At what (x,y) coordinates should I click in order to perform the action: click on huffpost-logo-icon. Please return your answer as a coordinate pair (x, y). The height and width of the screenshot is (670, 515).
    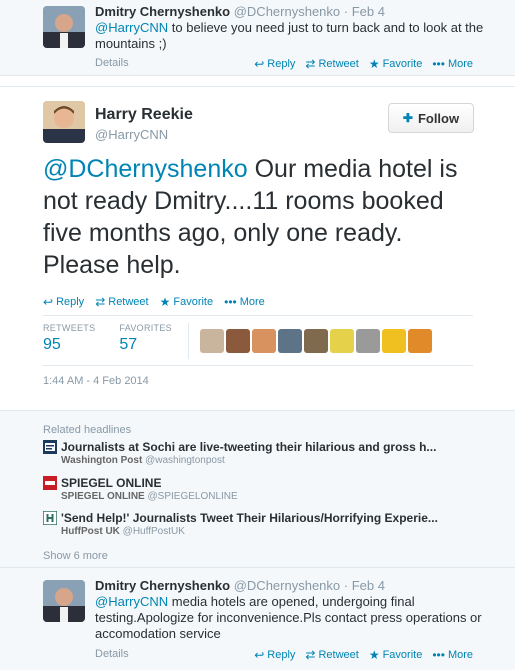
    Looking at the image, I should click on (50, 518).